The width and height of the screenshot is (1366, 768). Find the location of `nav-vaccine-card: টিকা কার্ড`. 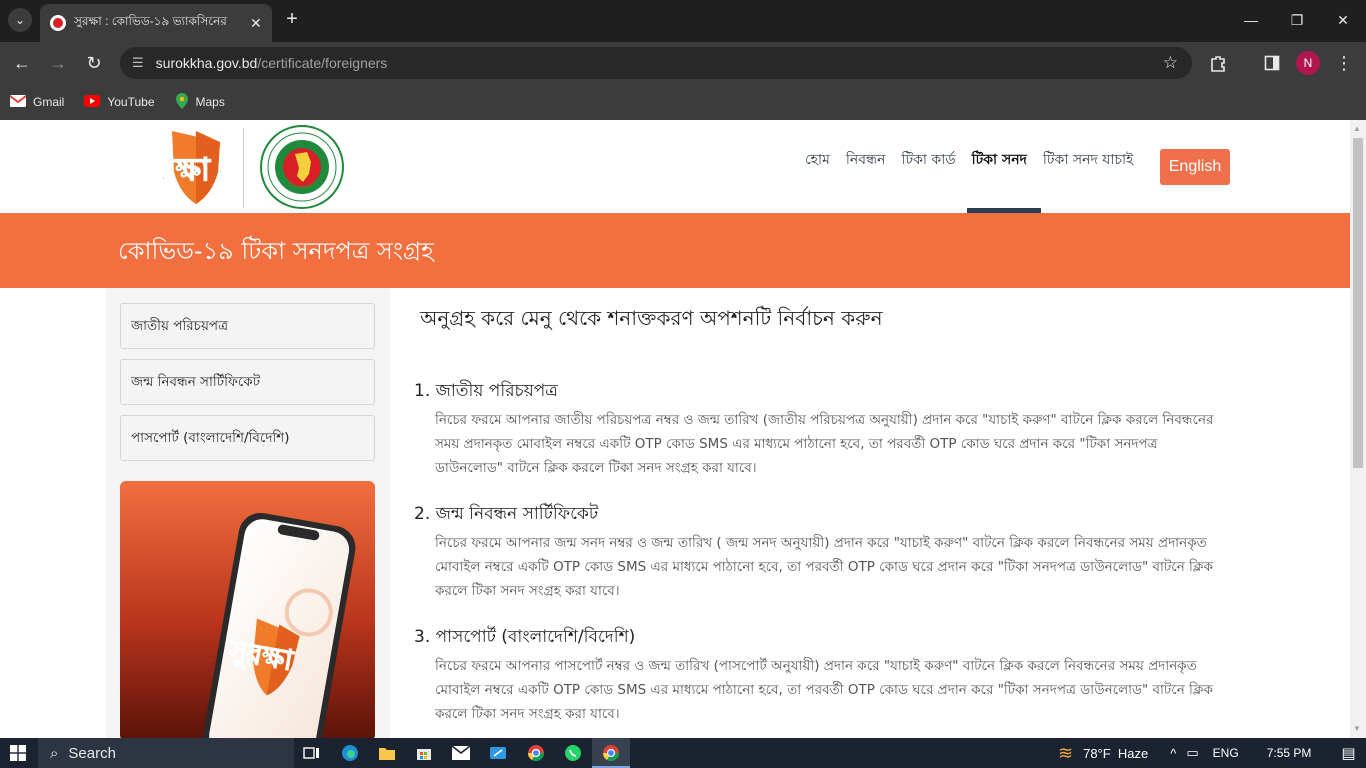

nav-vaccine-card: টিকা কার্ড is located at coordinates (928, 160).